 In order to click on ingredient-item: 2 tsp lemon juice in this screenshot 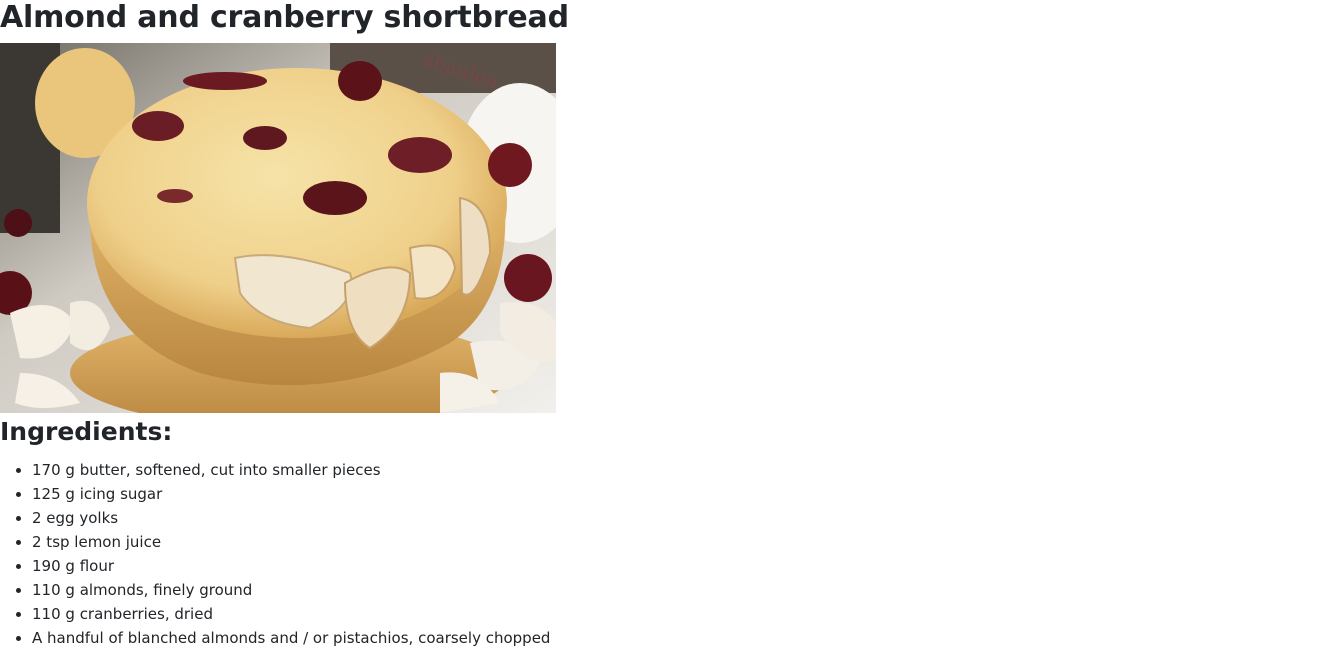, I will do `click(686, 542)`.